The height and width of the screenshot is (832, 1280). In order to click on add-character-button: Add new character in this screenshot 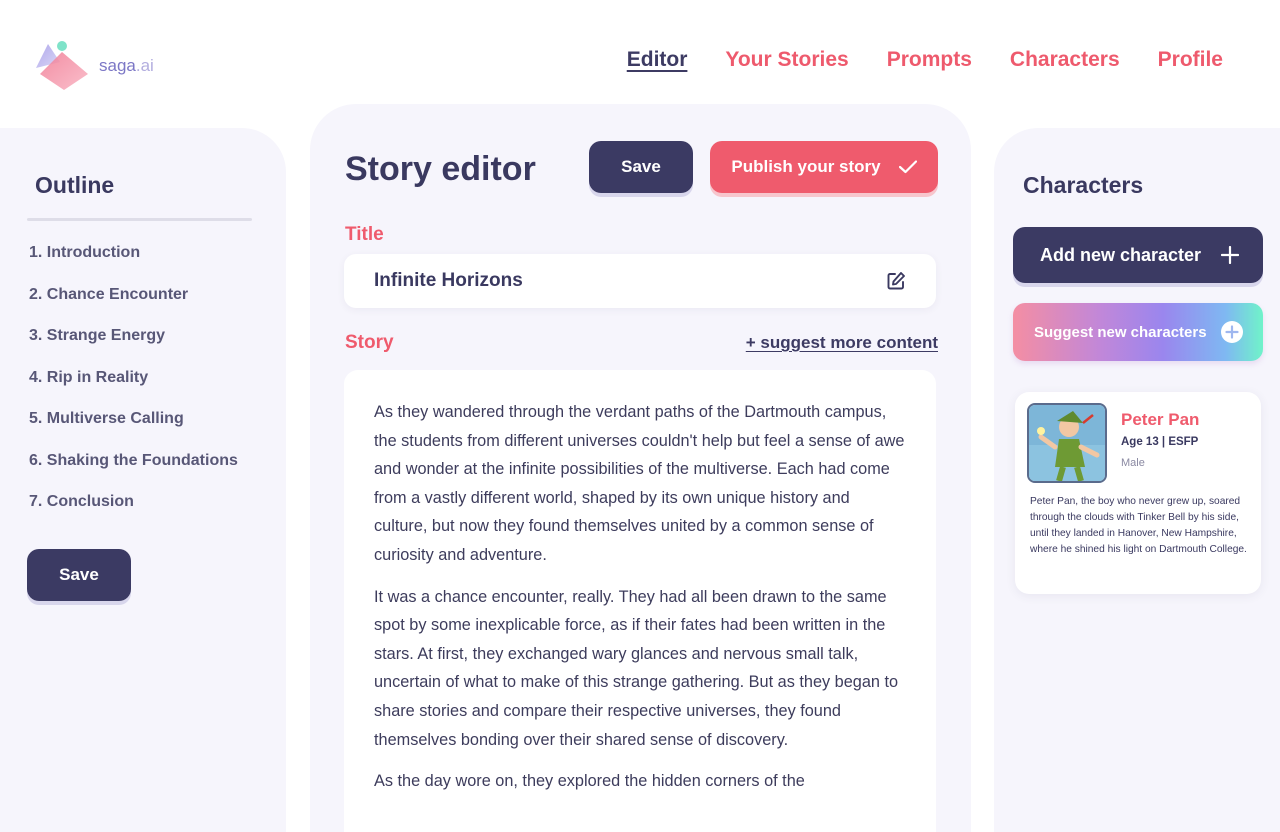, I will do `click(1138, 255)`.